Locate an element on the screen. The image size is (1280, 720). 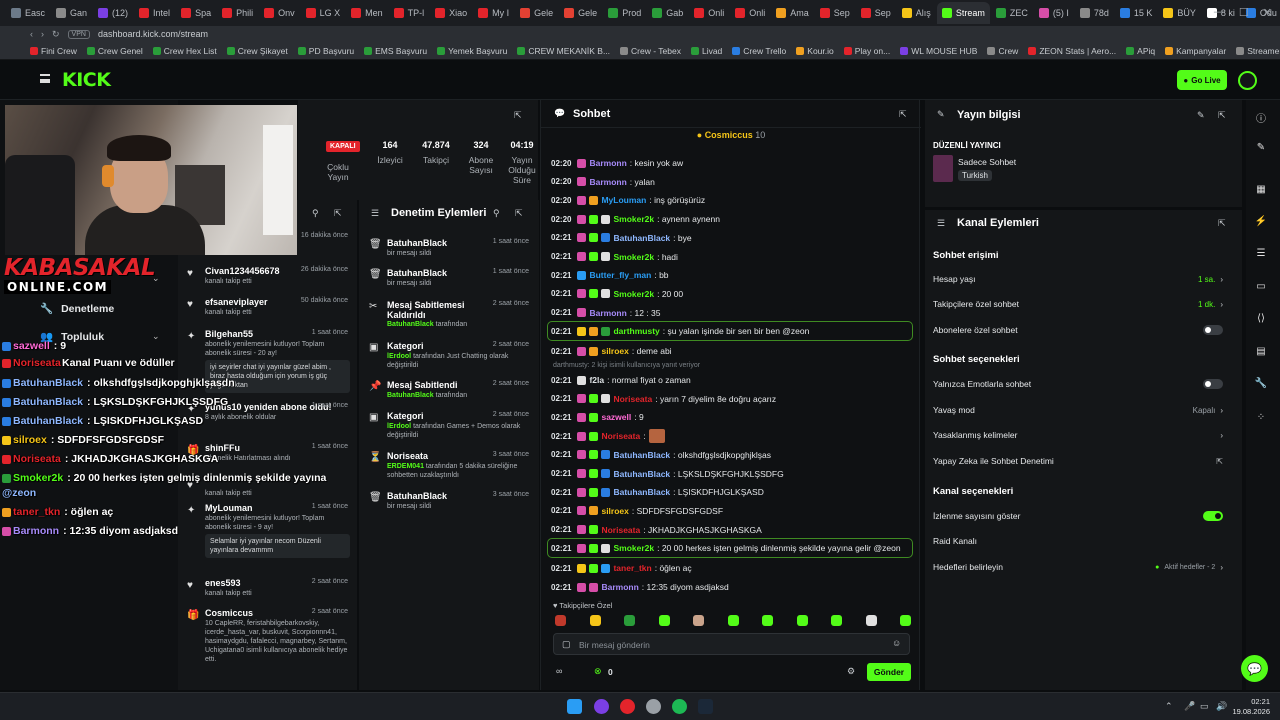
chat-message: 02:21 Noriseata: is located at coordinates (732, 436).